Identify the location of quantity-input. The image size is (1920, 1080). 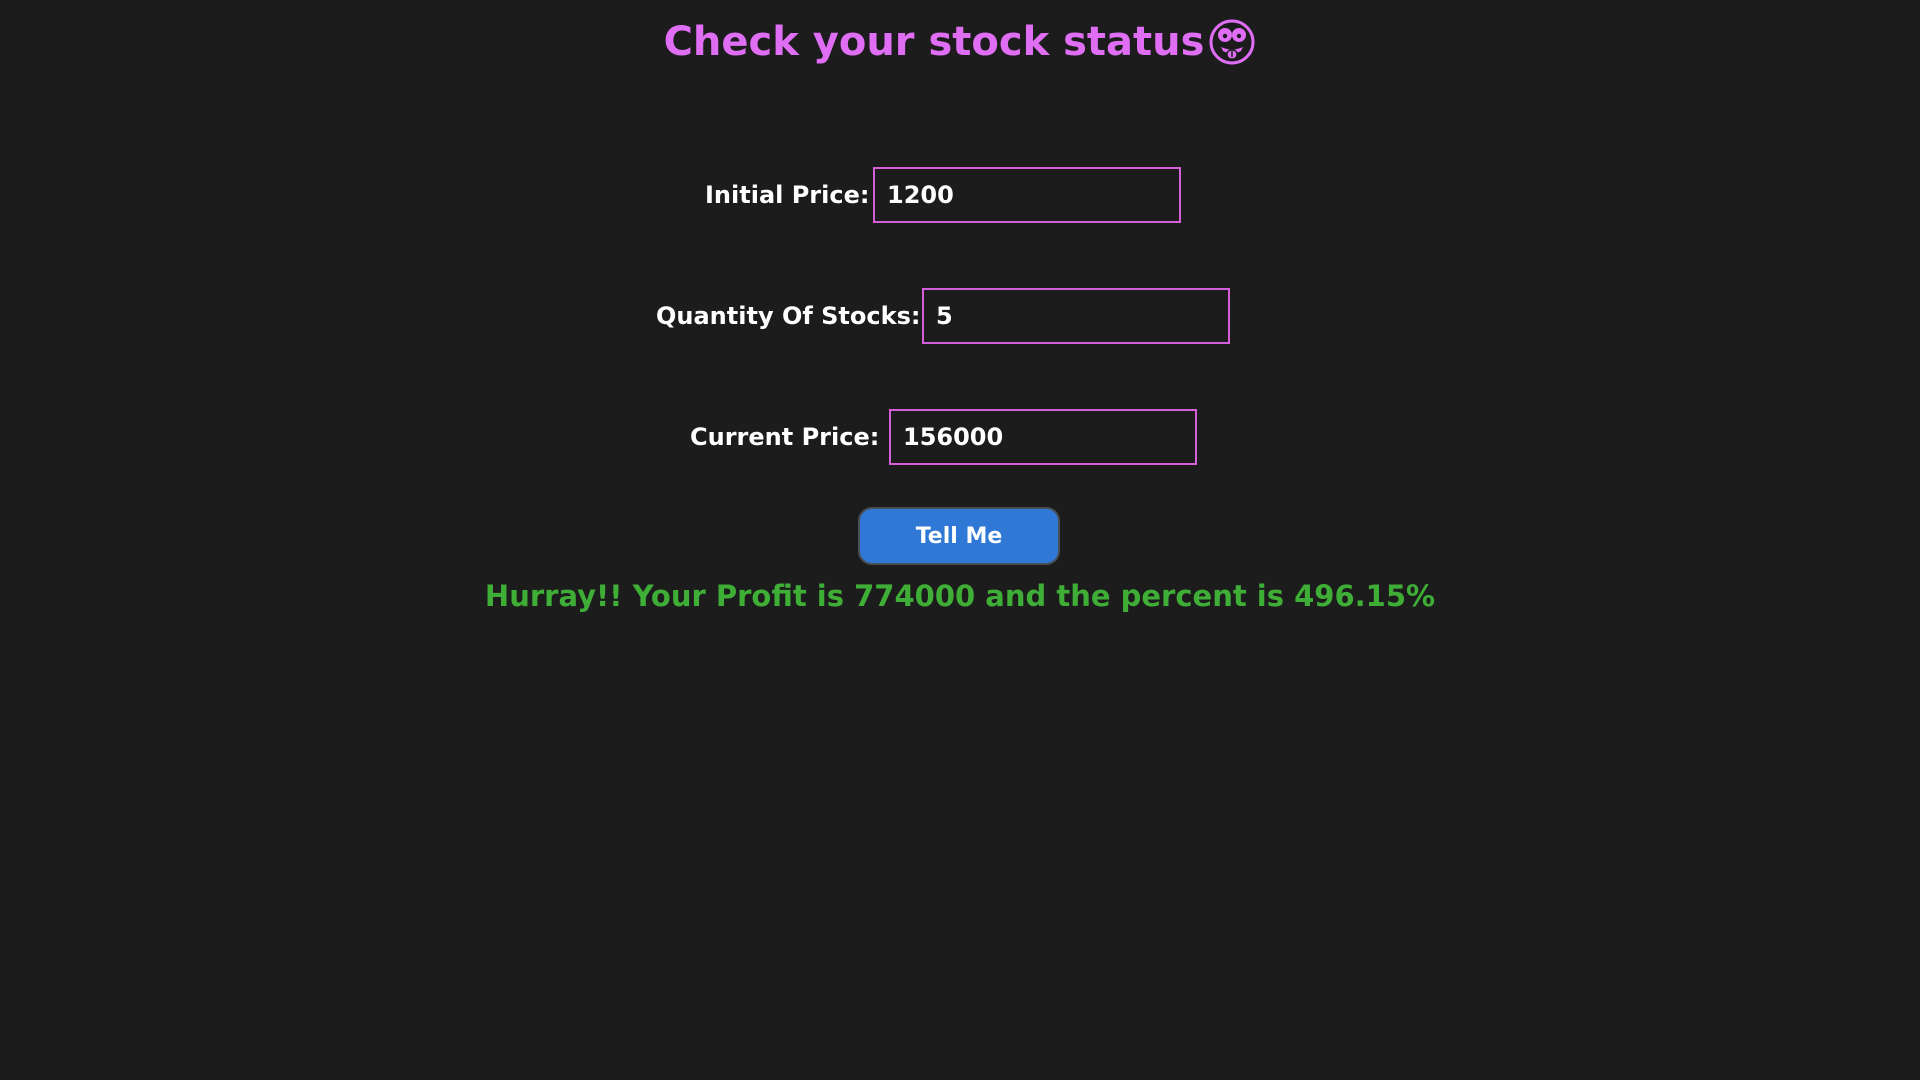
(1076, 316).